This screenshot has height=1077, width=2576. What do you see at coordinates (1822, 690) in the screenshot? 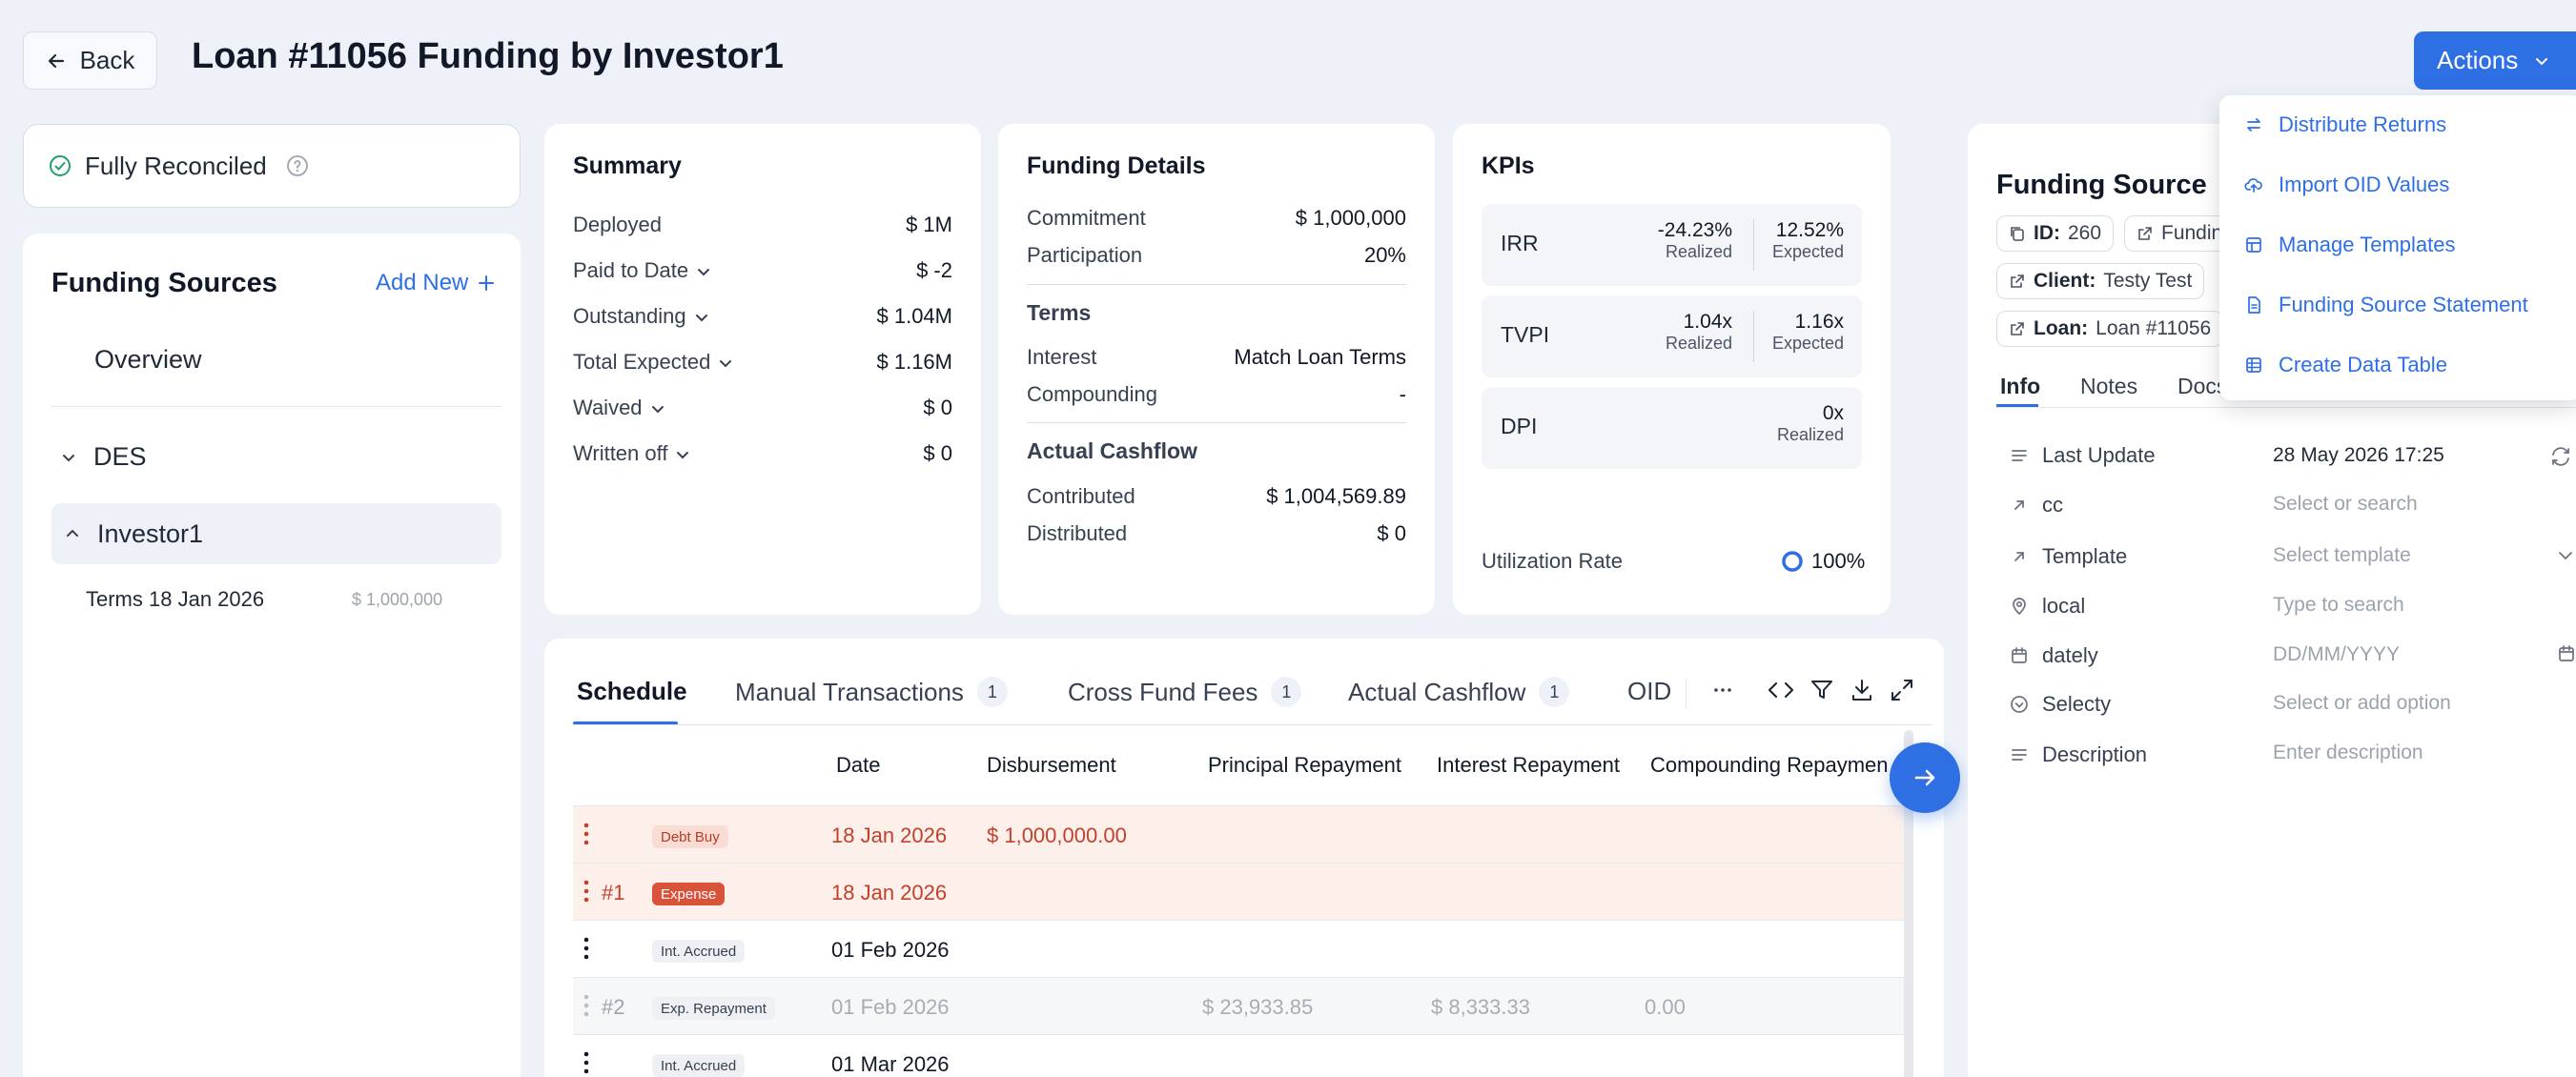
I see `filter-icon` at bounding box center [1822, 690].